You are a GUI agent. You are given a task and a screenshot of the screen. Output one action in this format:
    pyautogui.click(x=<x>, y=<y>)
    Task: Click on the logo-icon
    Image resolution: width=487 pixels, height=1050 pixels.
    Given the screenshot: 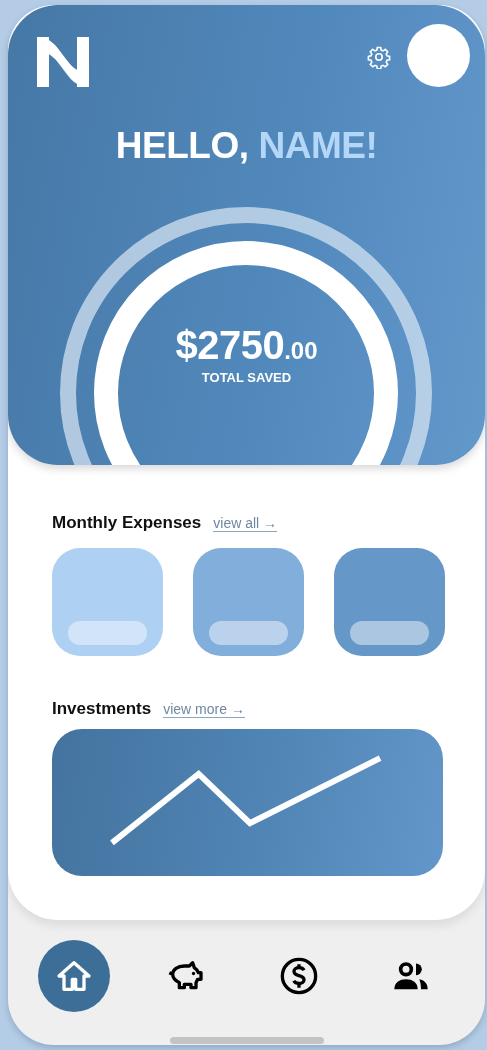 What is the action you would take?
    pyautogui.click(x=63, y=62)
    